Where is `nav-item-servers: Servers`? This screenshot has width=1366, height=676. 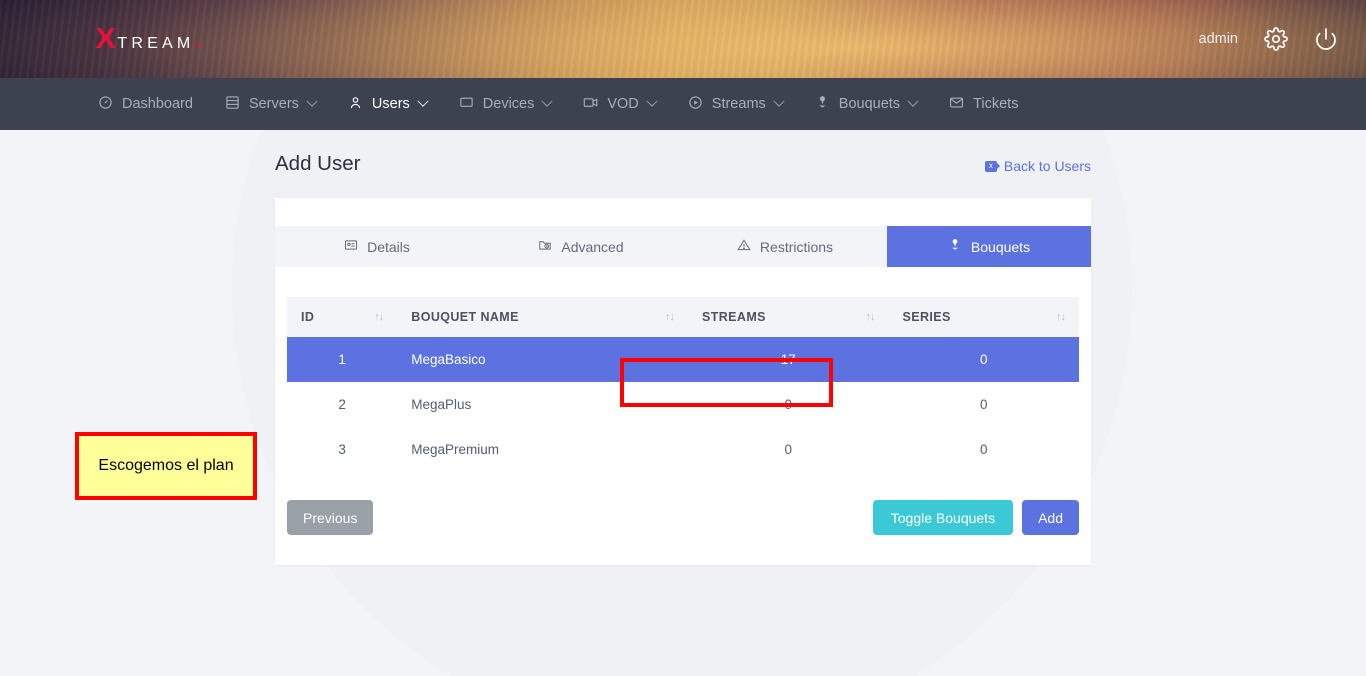
nav-item-servers: Servers is located at coordinates (270, 104).